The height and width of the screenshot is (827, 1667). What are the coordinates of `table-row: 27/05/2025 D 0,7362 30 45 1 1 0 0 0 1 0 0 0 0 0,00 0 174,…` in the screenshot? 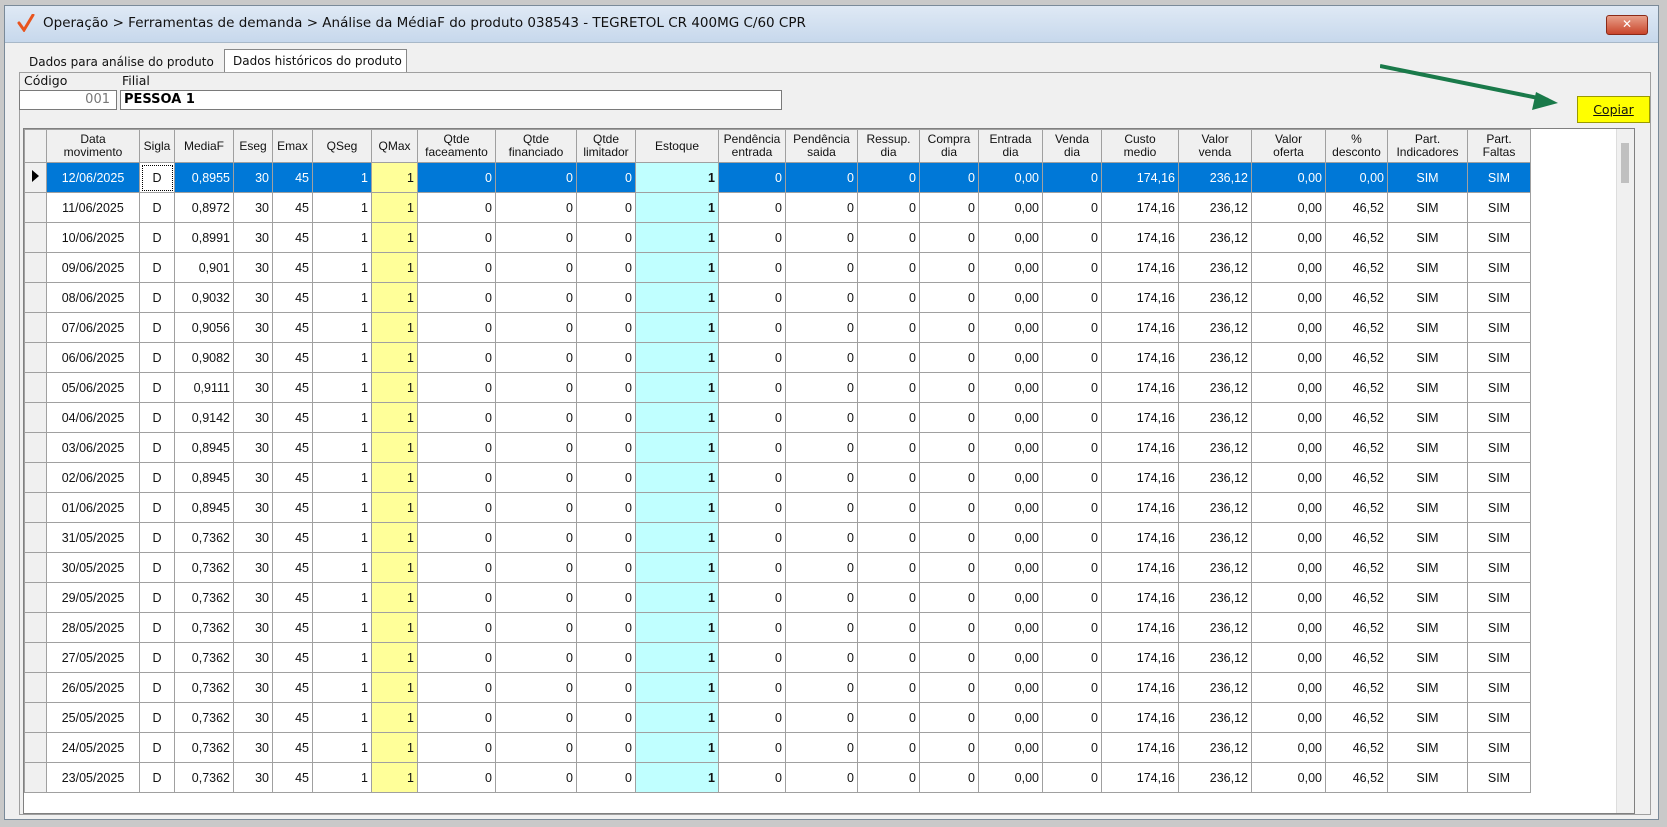 It's located at (777, 657).